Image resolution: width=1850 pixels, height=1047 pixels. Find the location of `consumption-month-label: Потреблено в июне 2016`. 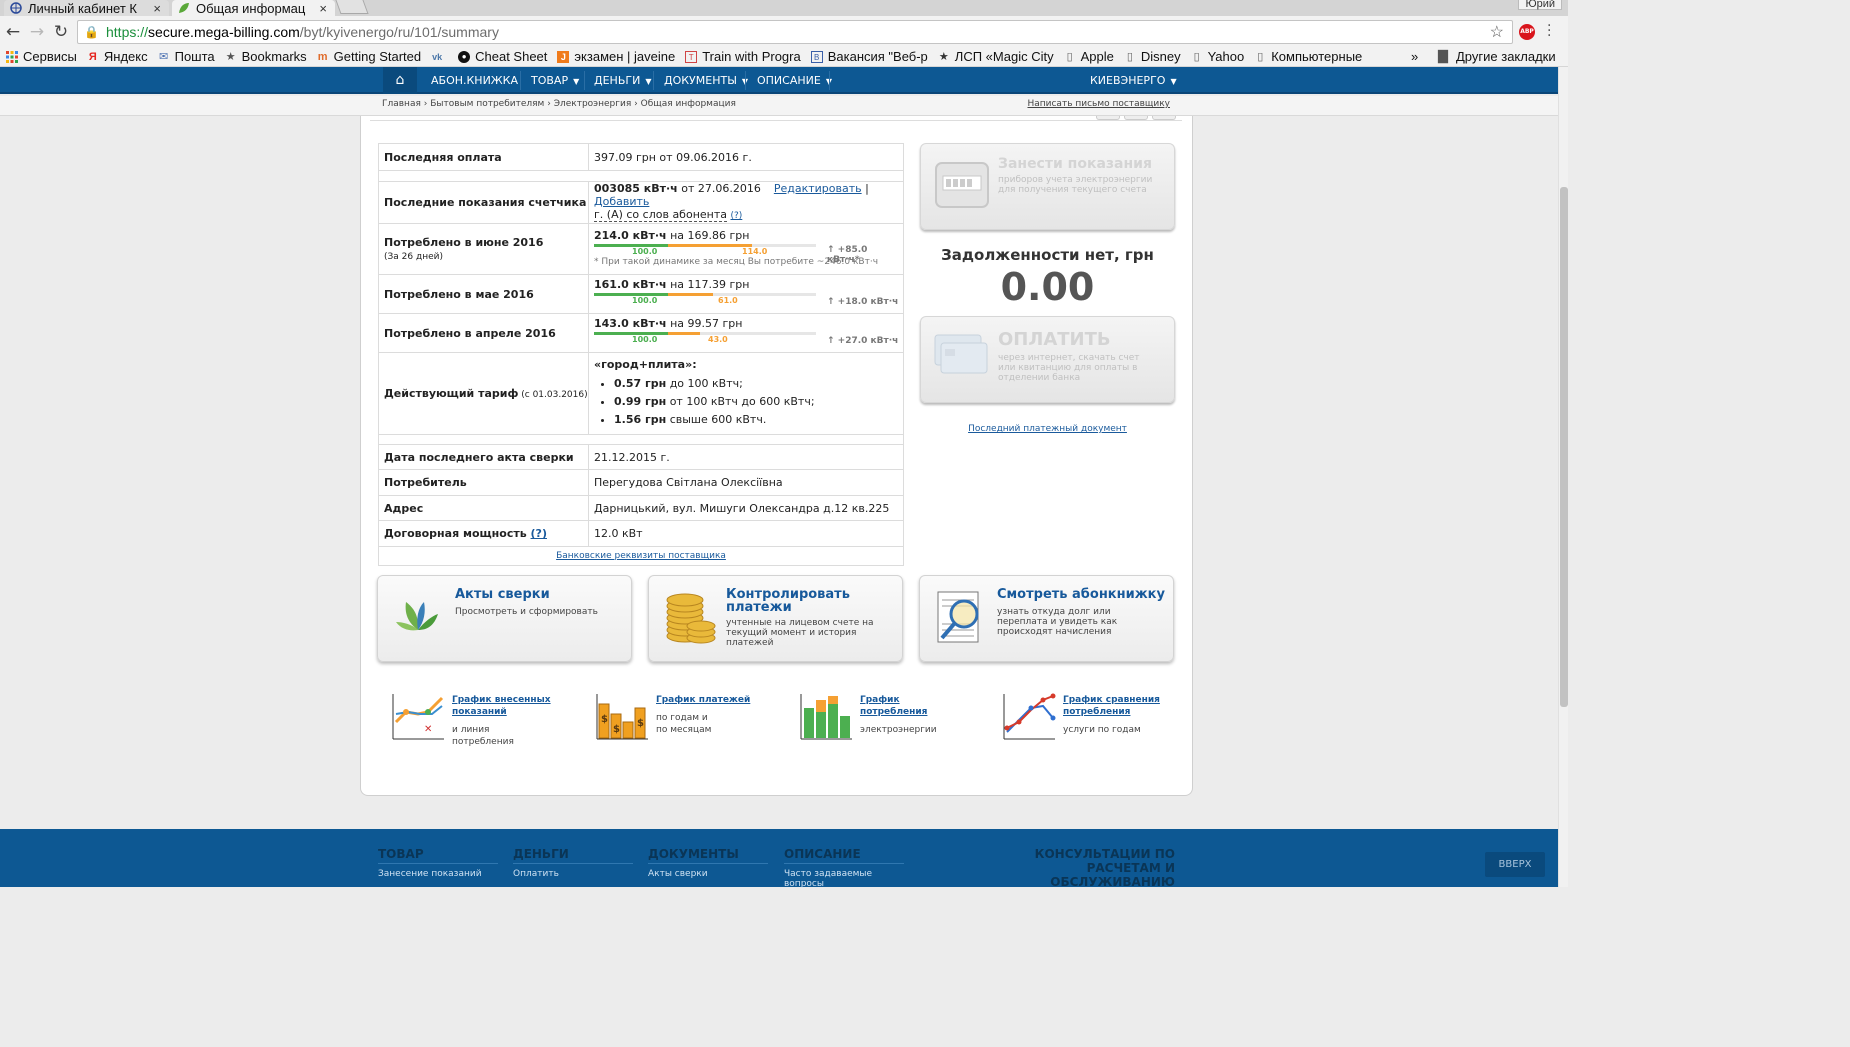

consumption-month-label: Потреблено в июне 2016 is located at coordinates (464, 242).